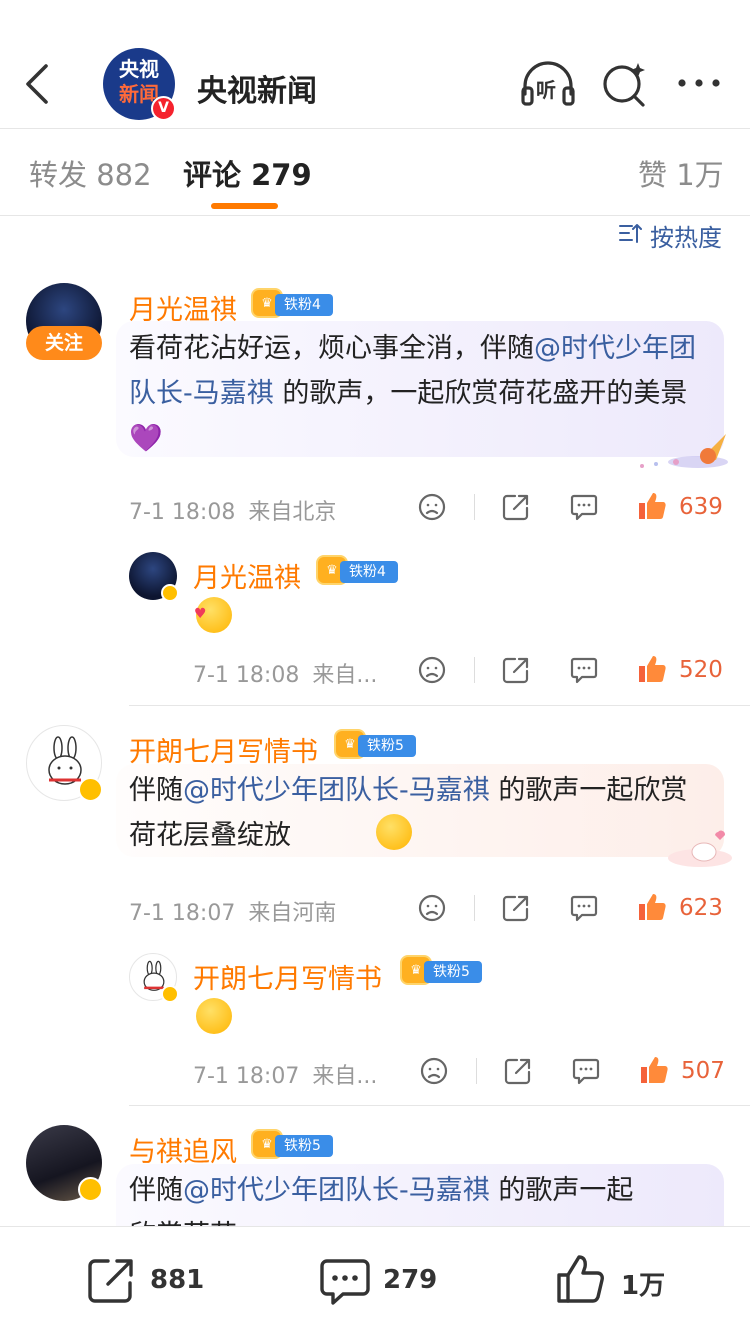 The image size is (750, 1334). I want to click on repost-count: 881, so click(177, 1280).